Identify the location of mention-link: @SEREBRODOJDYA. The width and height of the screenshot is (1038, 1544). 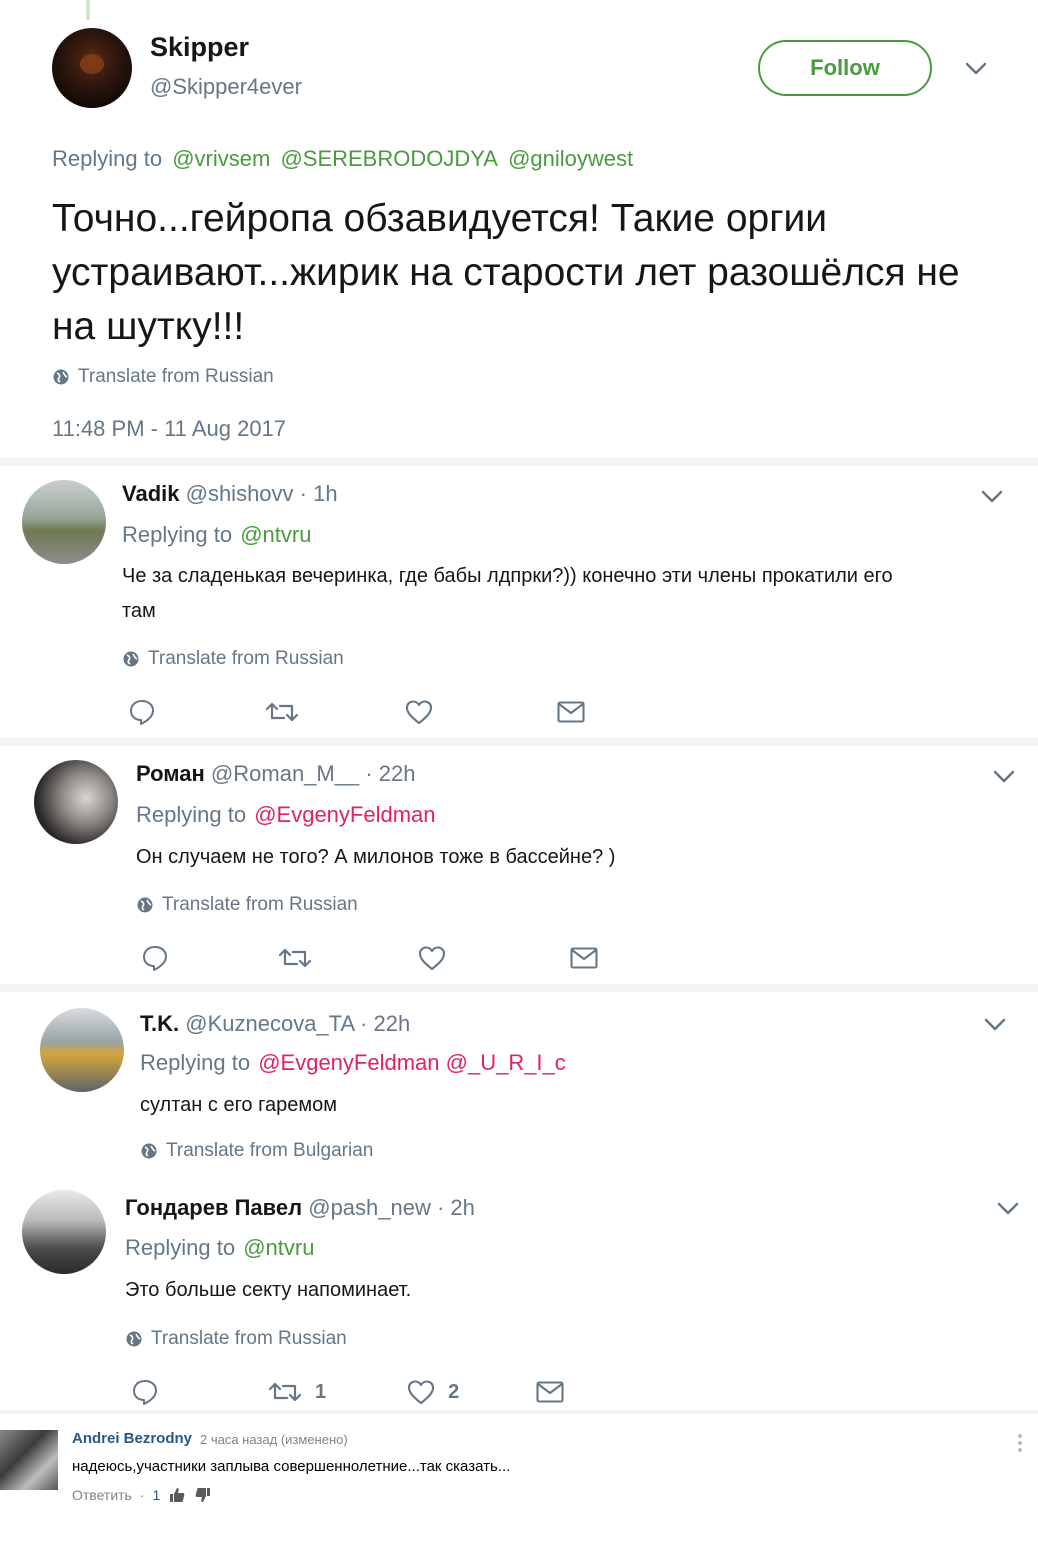
(389, 158).